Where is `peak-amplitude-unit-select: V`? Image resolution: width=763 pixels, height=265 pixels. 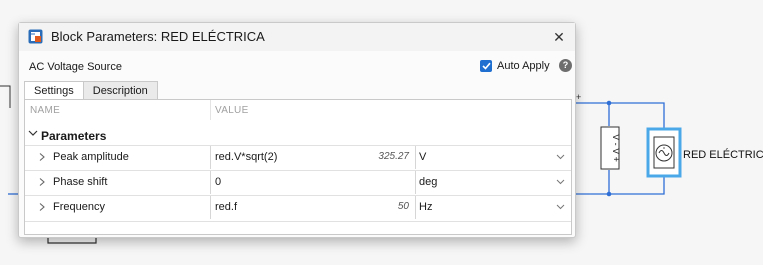 peak-amplitude-unit-select: V is located at coordinates (493, 157).